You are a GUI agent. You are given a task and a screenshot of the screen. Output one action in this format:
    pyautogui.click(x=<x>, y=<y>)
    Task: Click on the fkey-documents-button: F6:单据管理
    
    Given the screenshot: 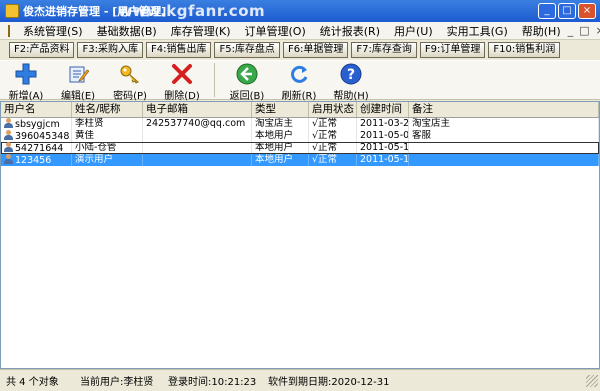 What is the action you would take?
    pyautogui.click(x=315, y=50)
    